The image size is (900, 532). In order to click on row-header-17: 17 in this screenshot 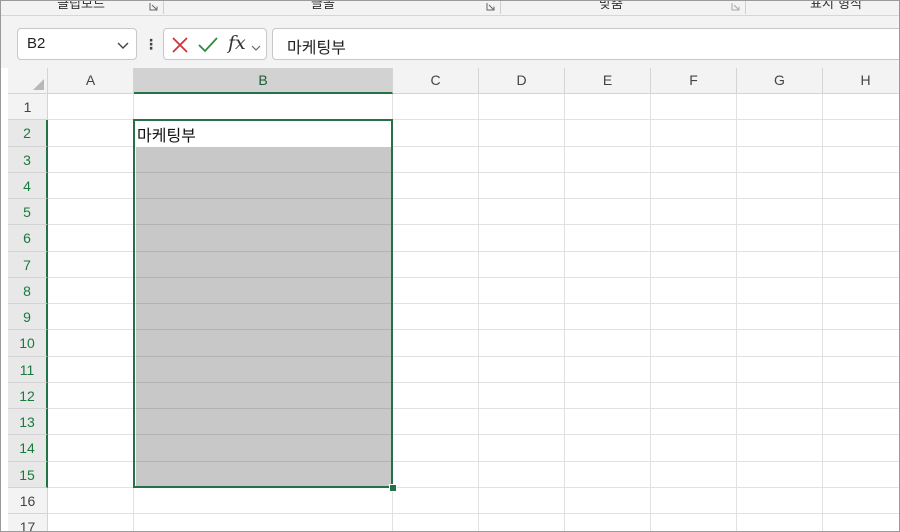, I will do `click(28, 522)`.